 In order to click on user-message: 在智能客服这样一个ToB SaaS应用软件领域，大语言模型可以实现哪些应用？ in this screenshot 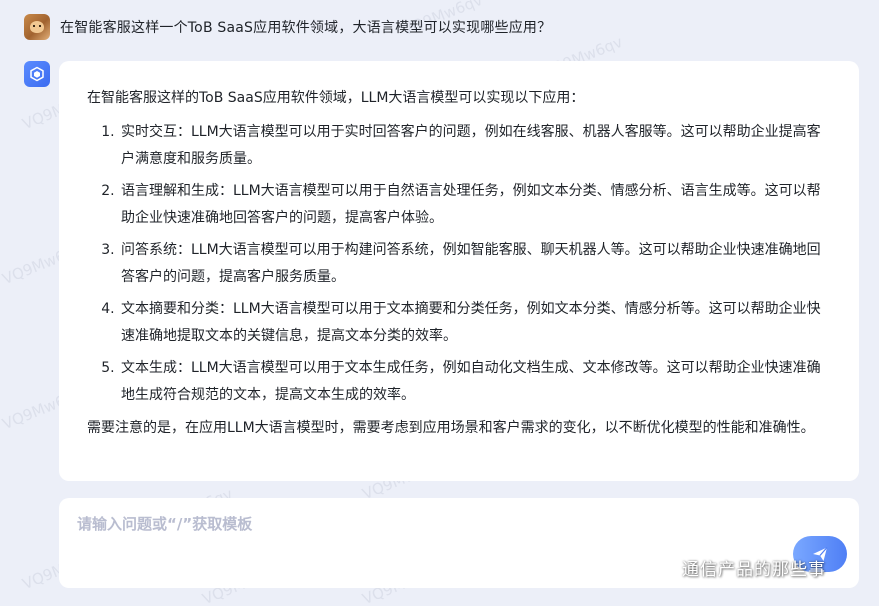, I will do `click(287, 27)`.